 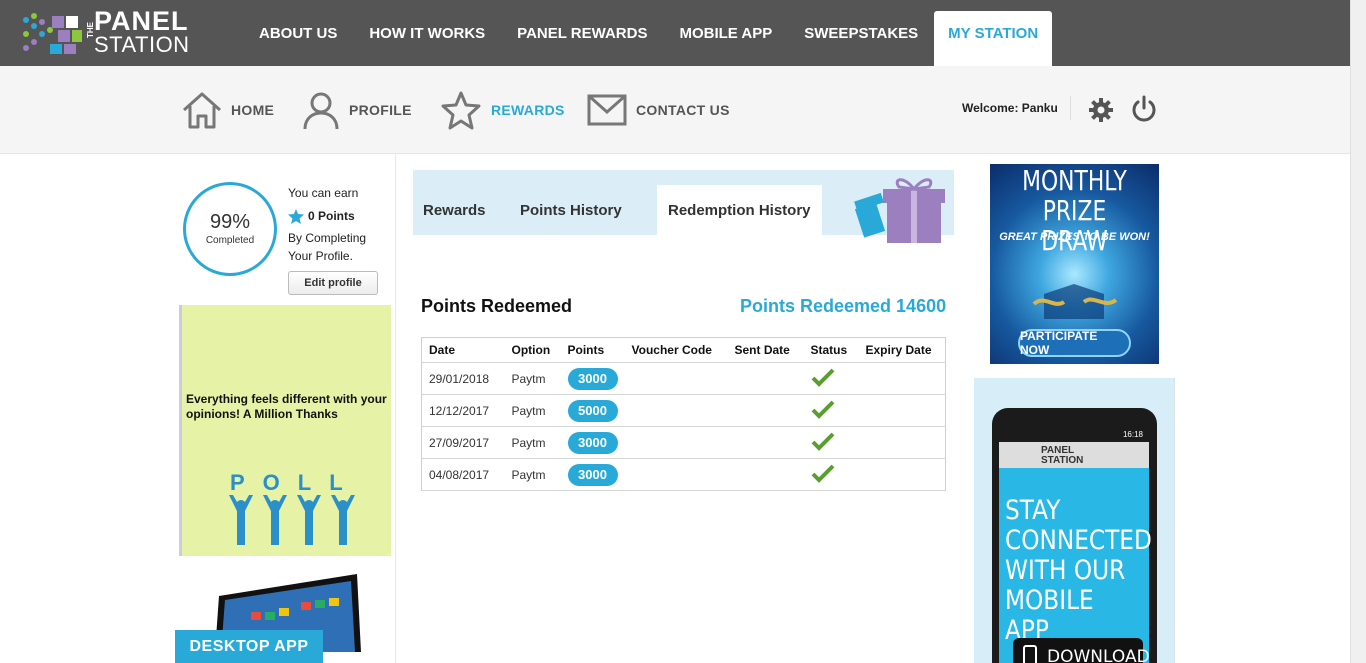 I want to click on panel-station-logo: THE PANEL STATION, so click(x=107, y=33).